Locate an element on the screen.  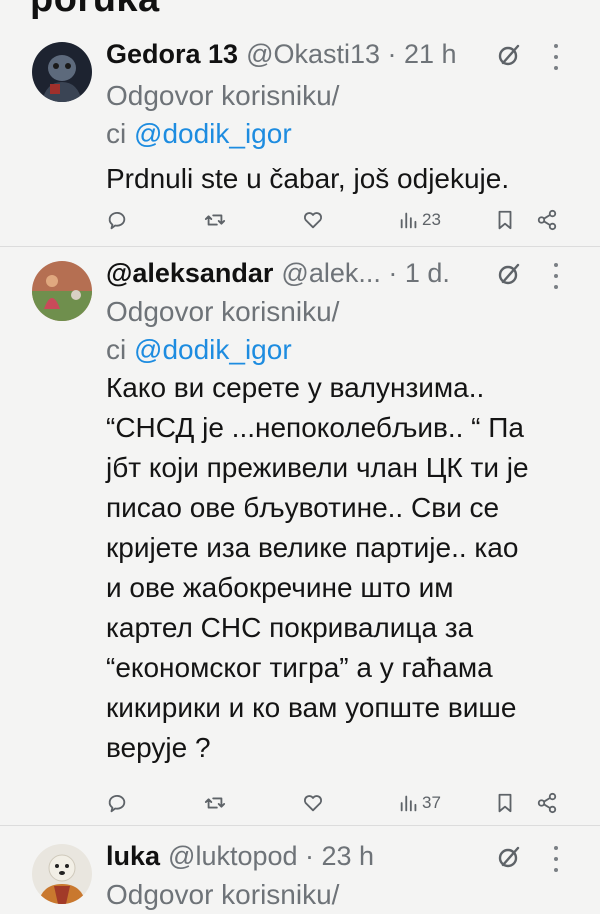
tweet-text-line: и ове жабокречине што им is located at coordinates (280, 587).